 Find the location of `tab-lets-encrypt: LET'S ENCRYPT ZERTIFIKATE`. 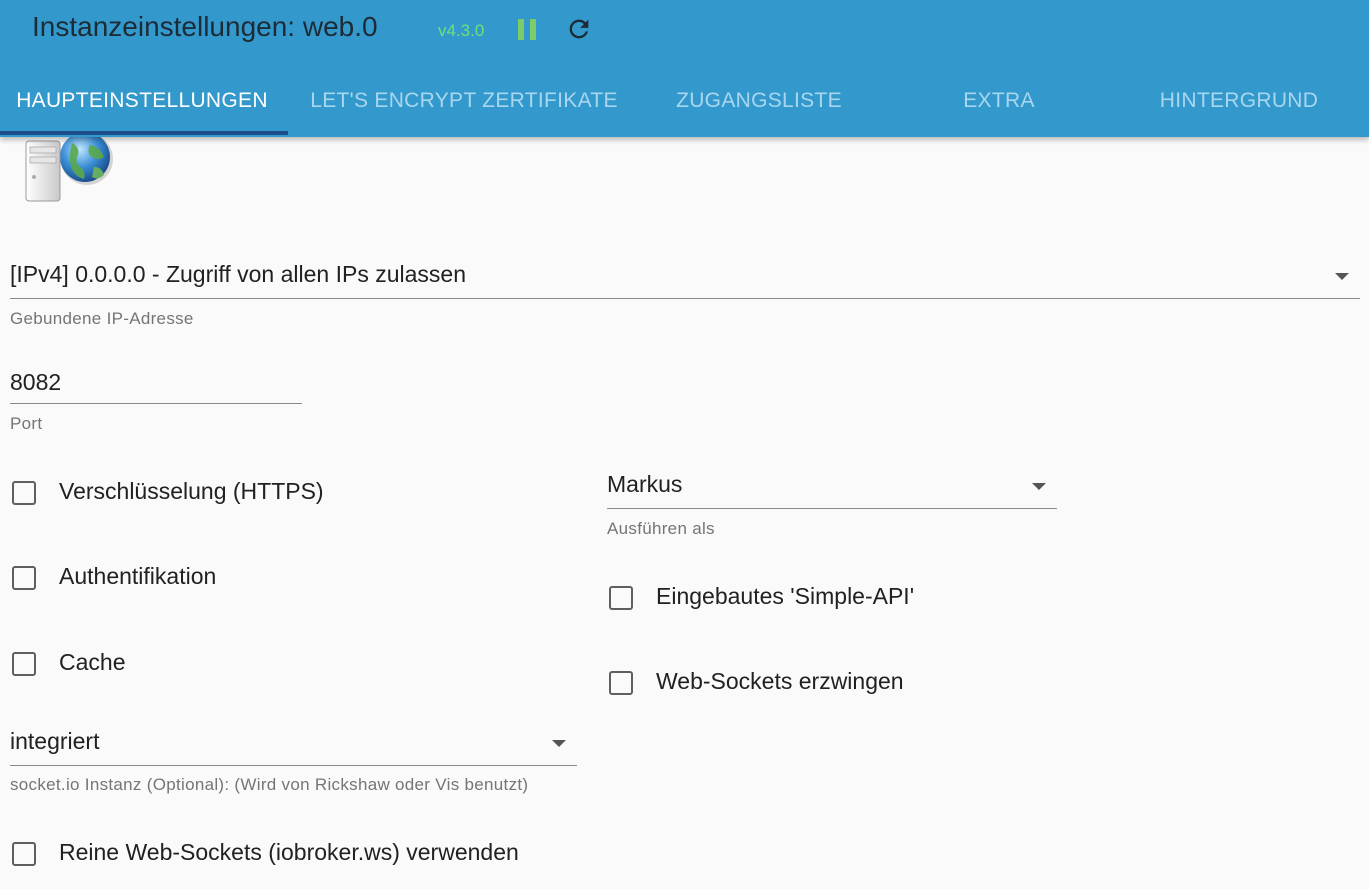

tab-lets-encrypt: LET'S ENCRYPT ZERTIFIKATE is located at coordinates (464, 100).